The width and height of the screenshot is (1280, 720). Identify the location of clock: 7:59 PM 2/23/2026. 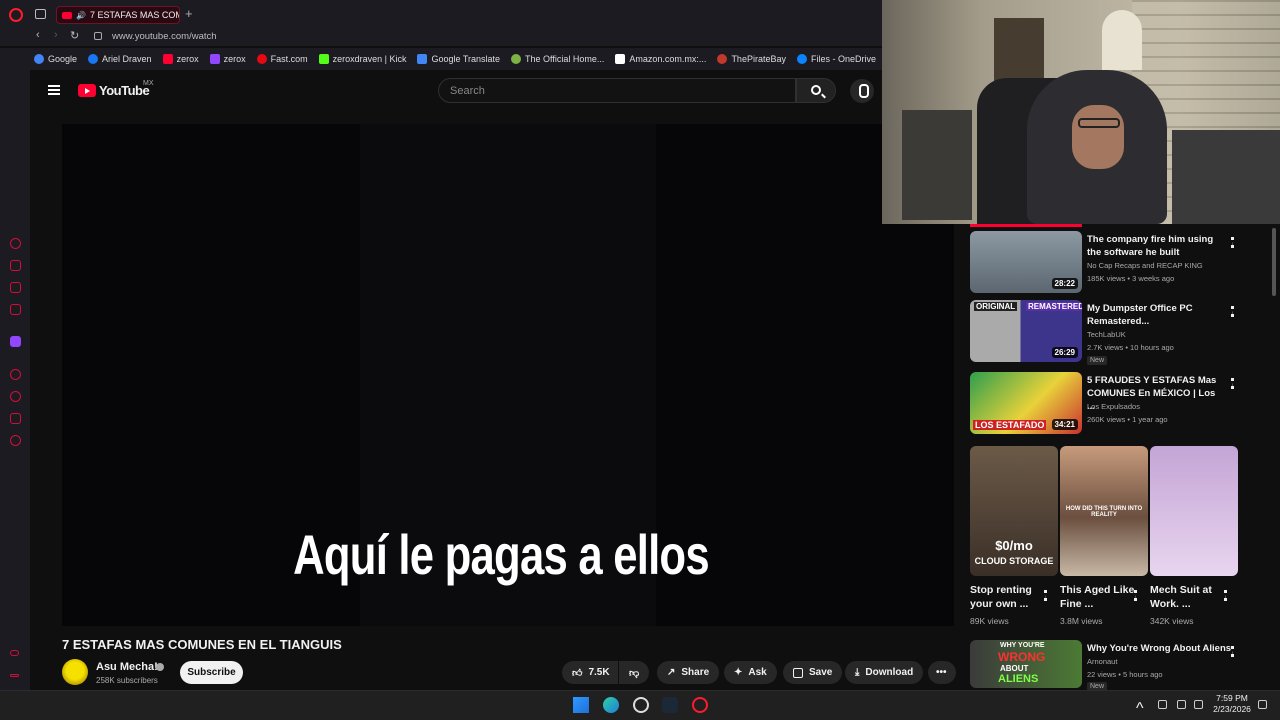
(1232, 704).